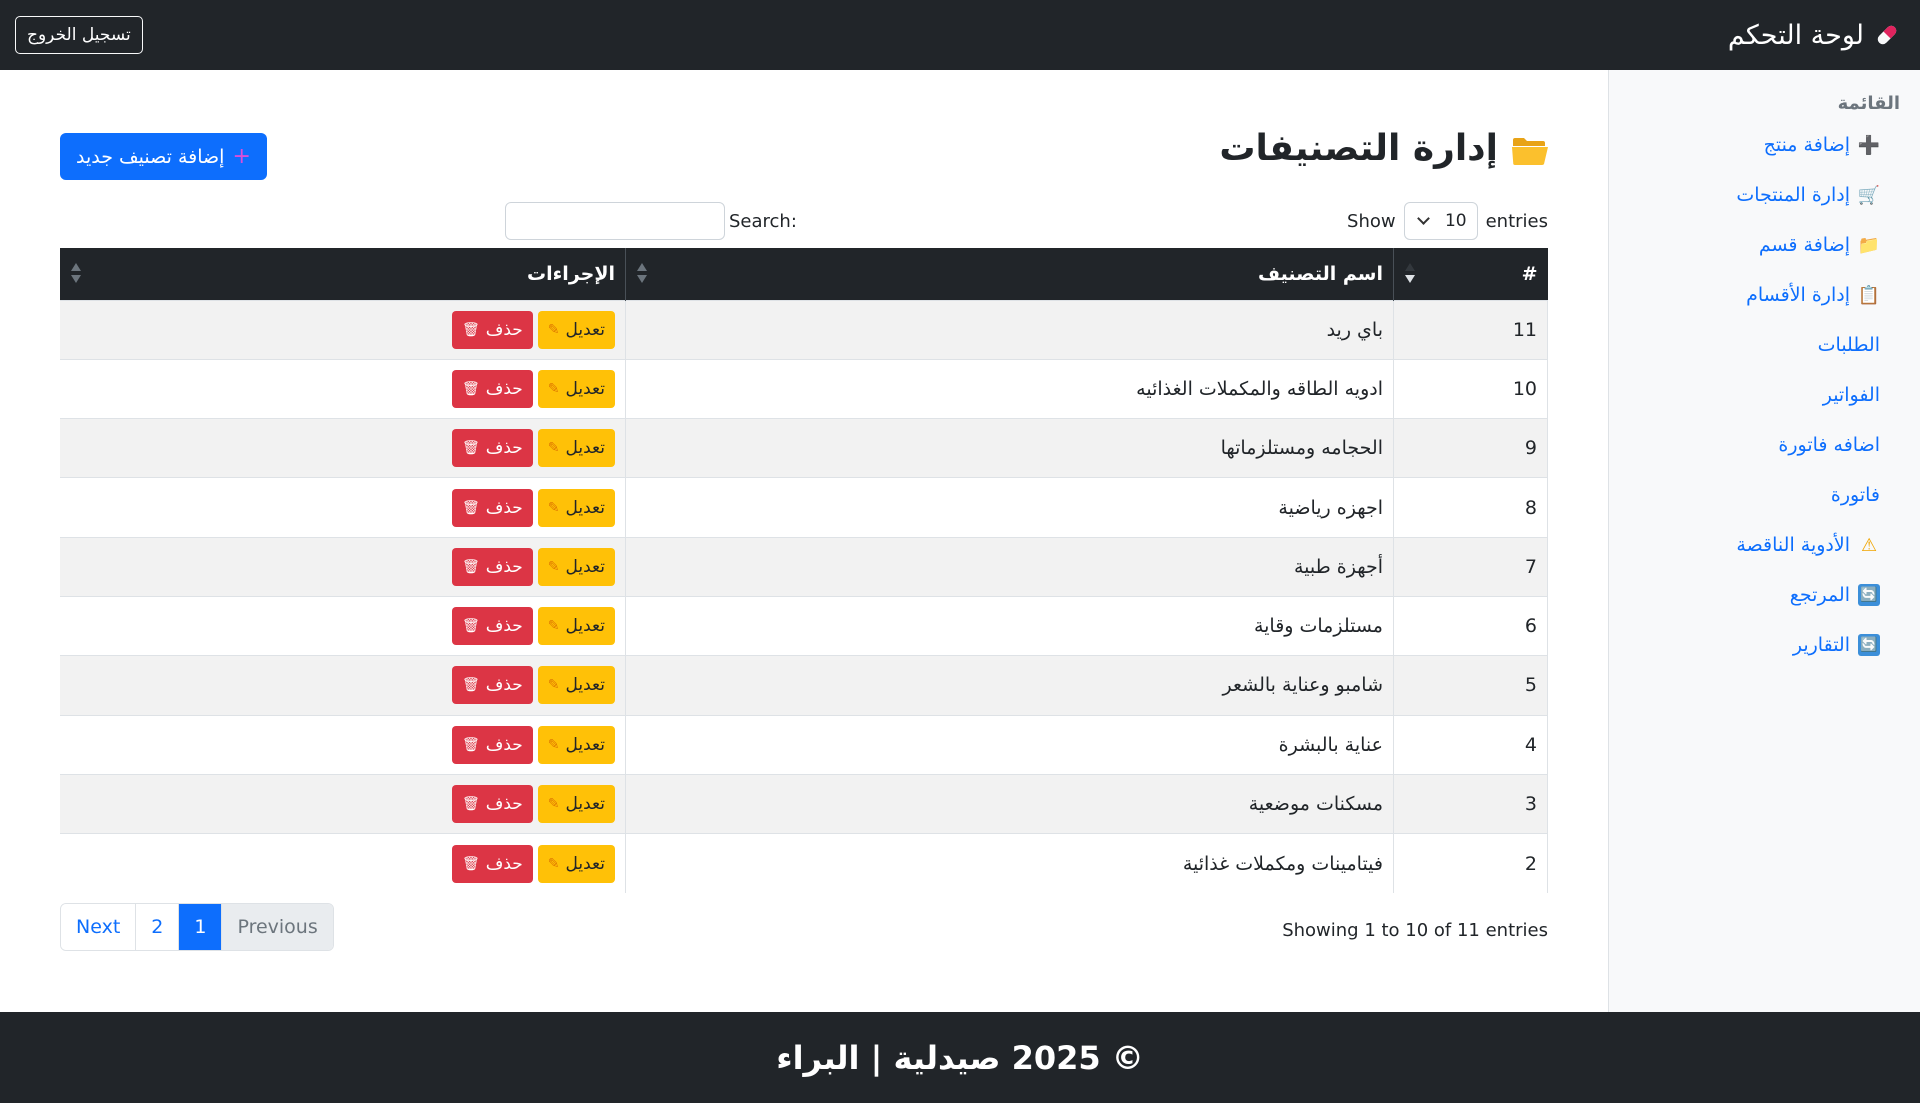 The height and width of the screenshot is (1103, 1920). What do you see at coordinates (343, 274) in the screenshot?
I see `header-actions: الإجراءات` at bounding box center [343, 274].